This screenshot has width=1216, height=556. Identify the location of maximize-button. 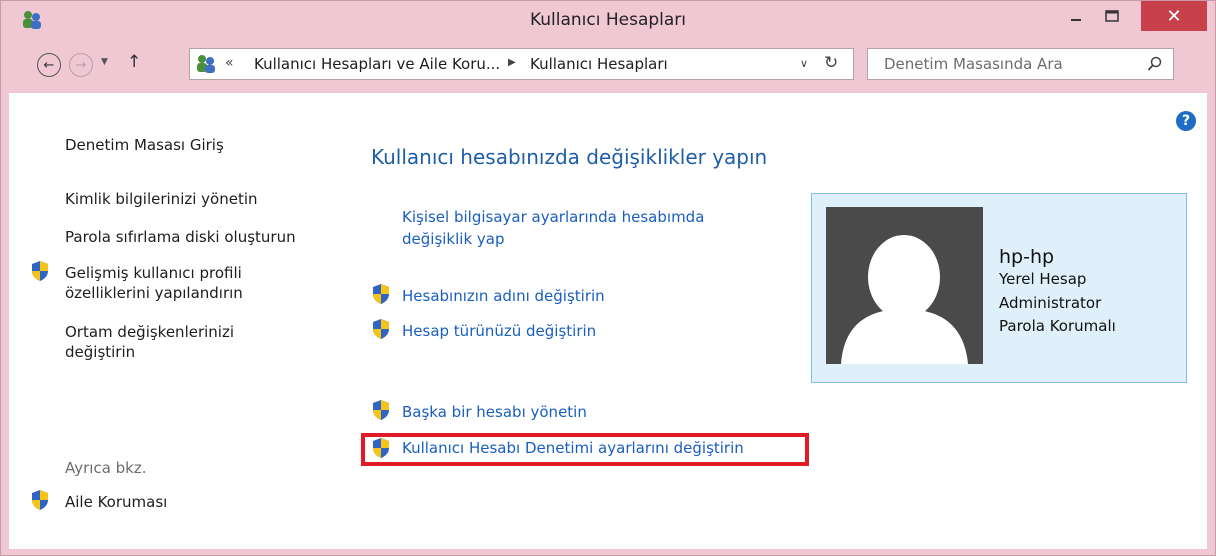
(1112, 16).